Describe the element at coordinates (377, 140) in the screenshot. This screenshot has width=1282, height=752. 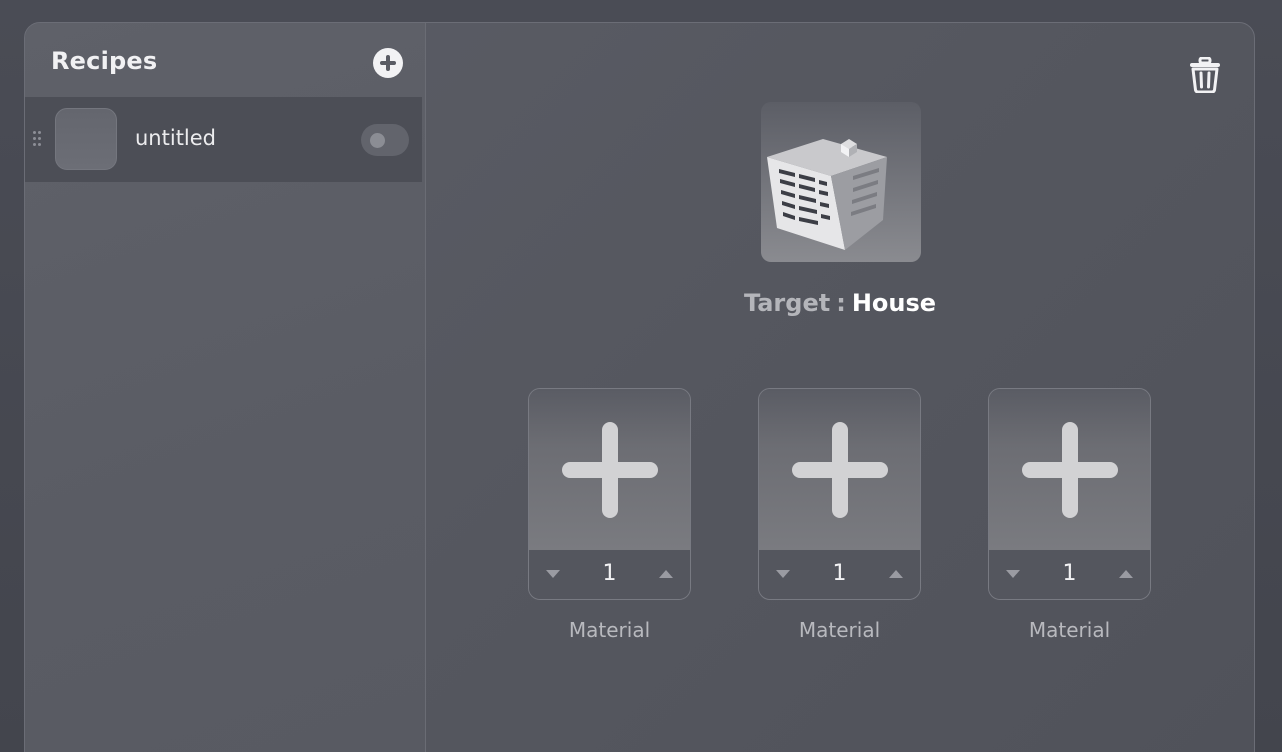
I see `toggle-knob` at that location.